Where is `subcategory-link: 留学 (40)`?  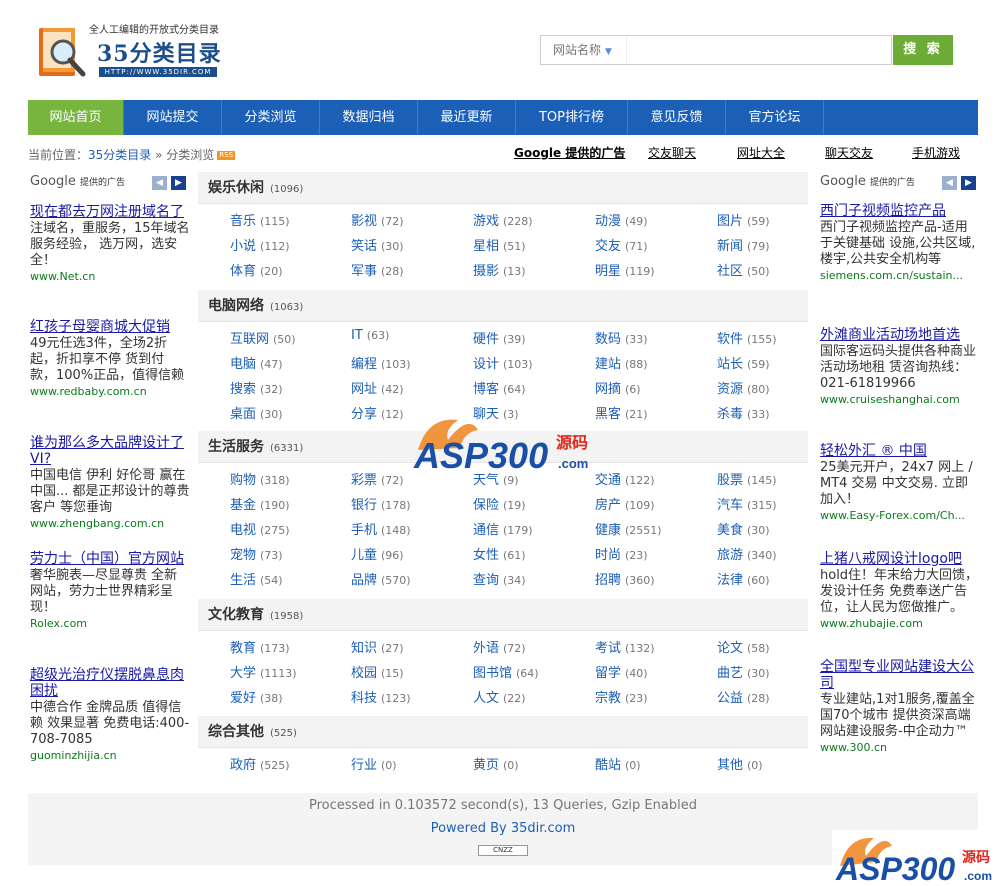
subcategory-link: 留学 (40) is located at coordinates (621, 671).